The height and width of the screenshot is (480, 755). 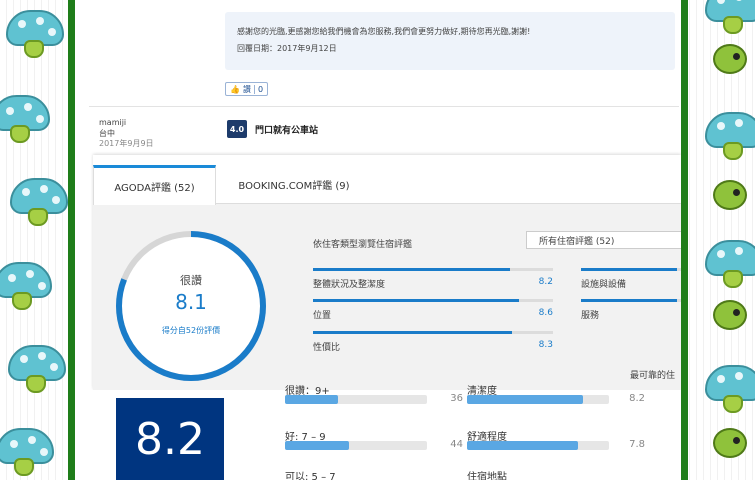 I want to click on like-button: 👍 讚 0, so click(x=247, y=89).